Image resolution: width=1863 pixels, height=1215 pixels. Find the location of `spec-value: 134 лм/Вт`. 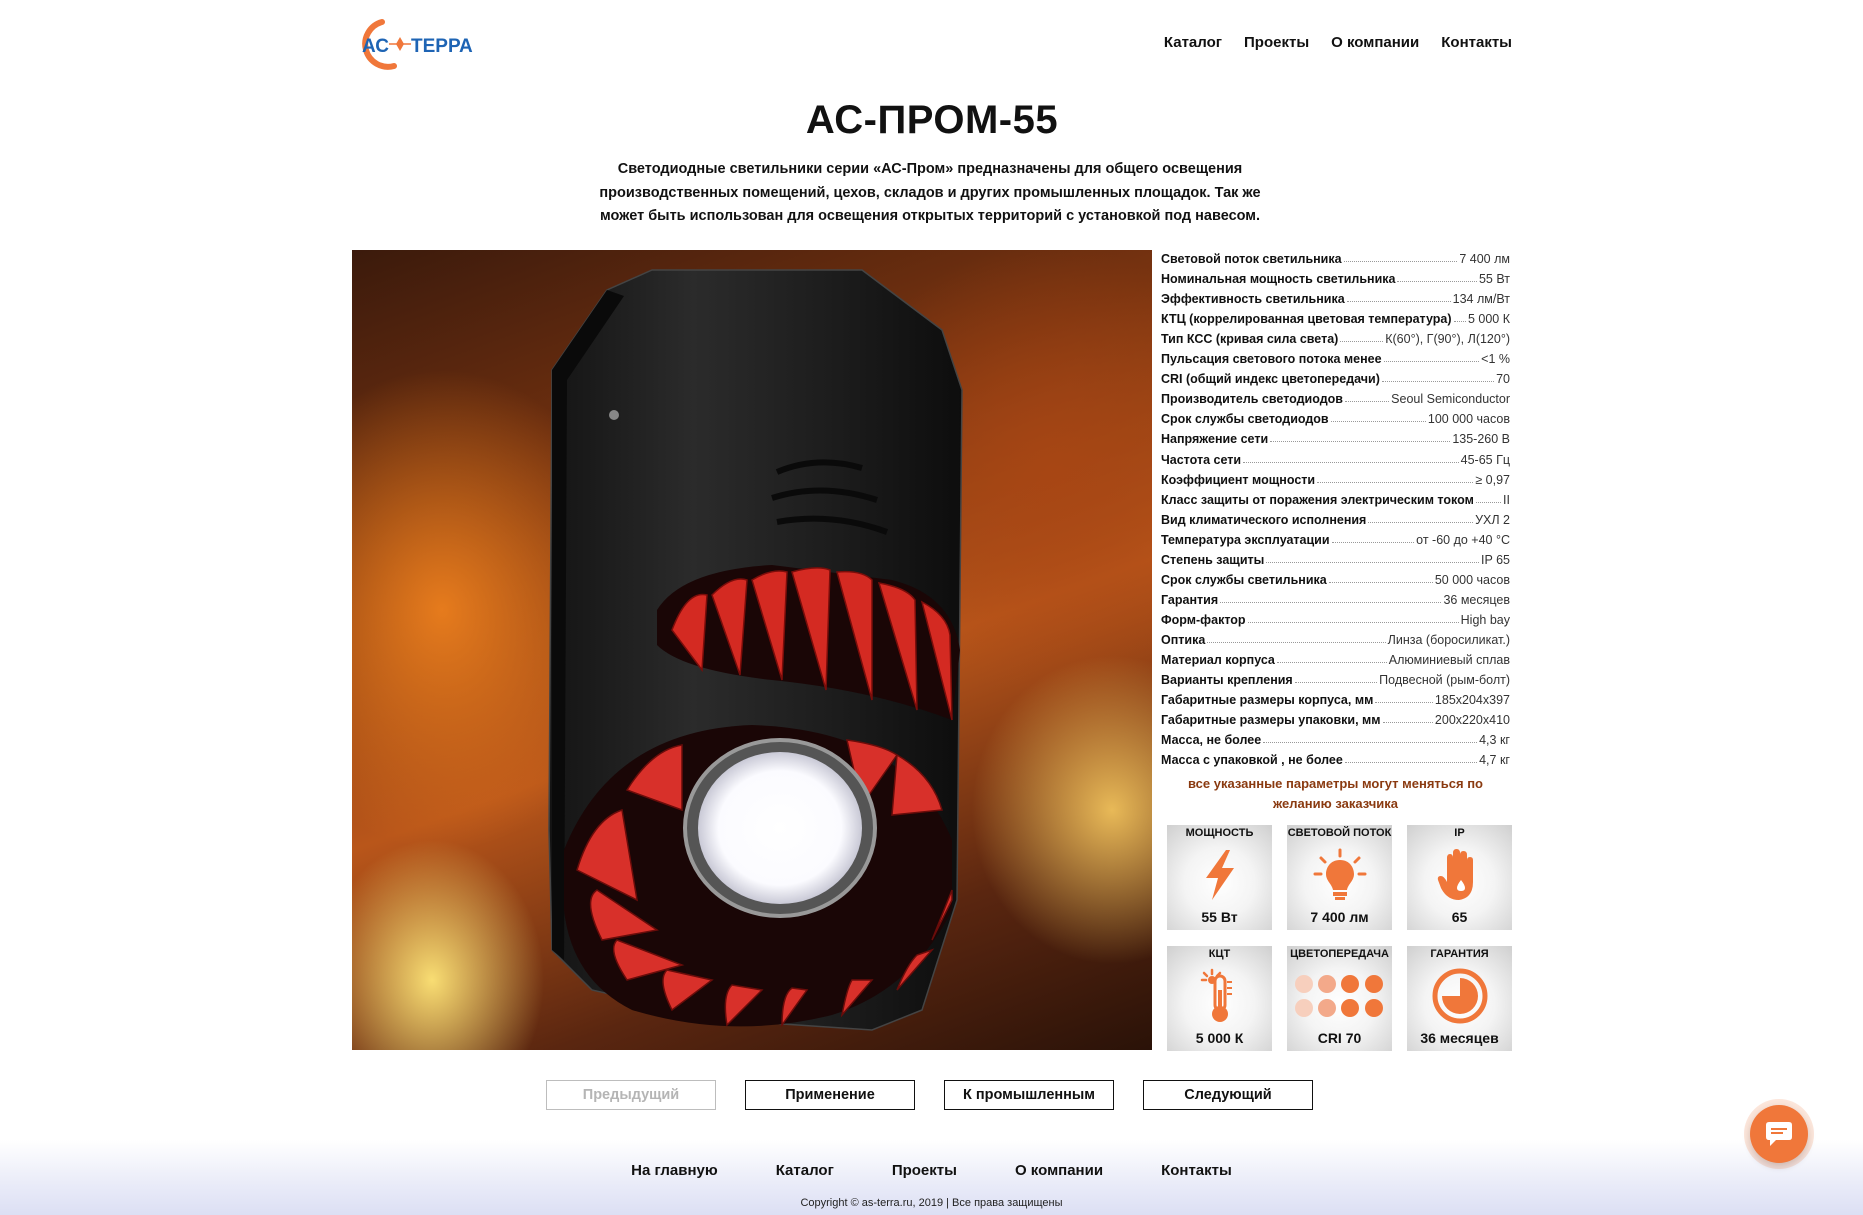

spec-value: 134 лм/Вт is located at coordinates (1481, 299).